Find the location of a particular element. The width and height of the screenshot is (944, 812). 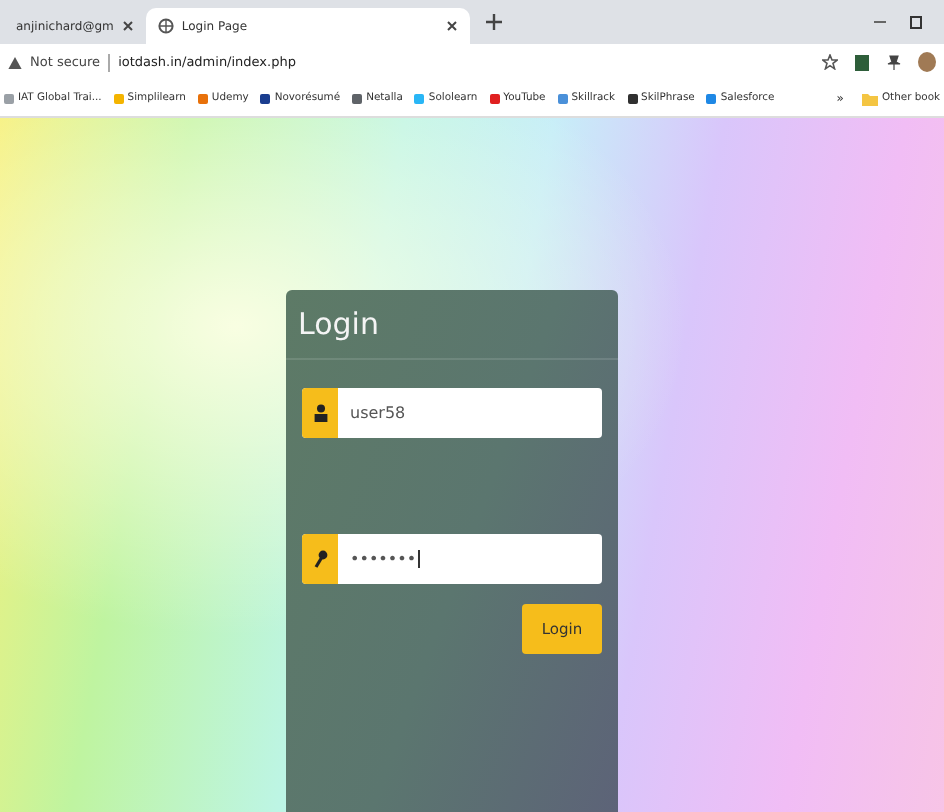

restore-icon is located at coordinates (916, 22).